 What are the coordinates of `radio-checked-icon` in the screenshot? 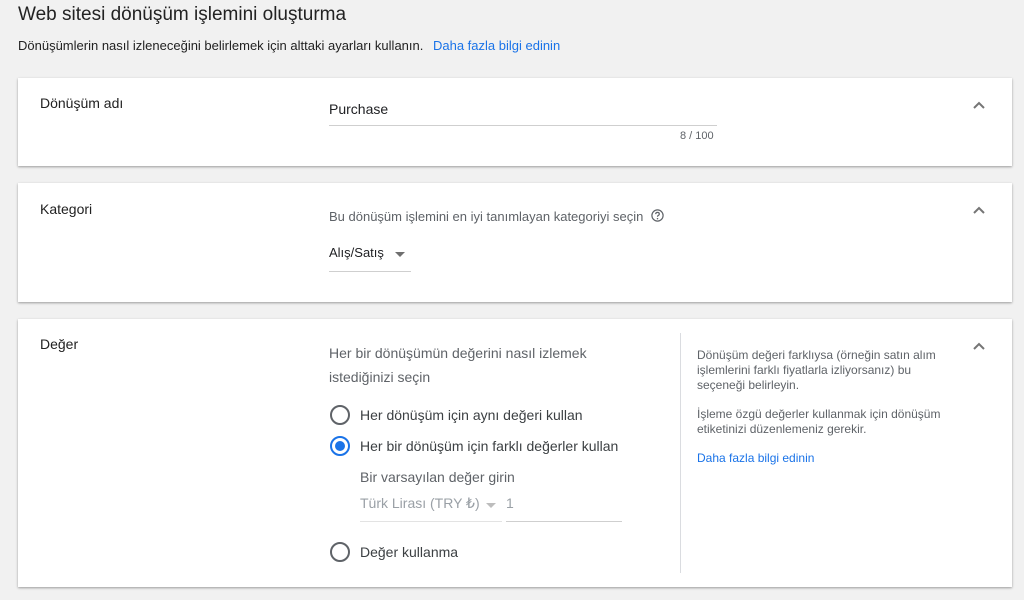 It's located at (340, 446).